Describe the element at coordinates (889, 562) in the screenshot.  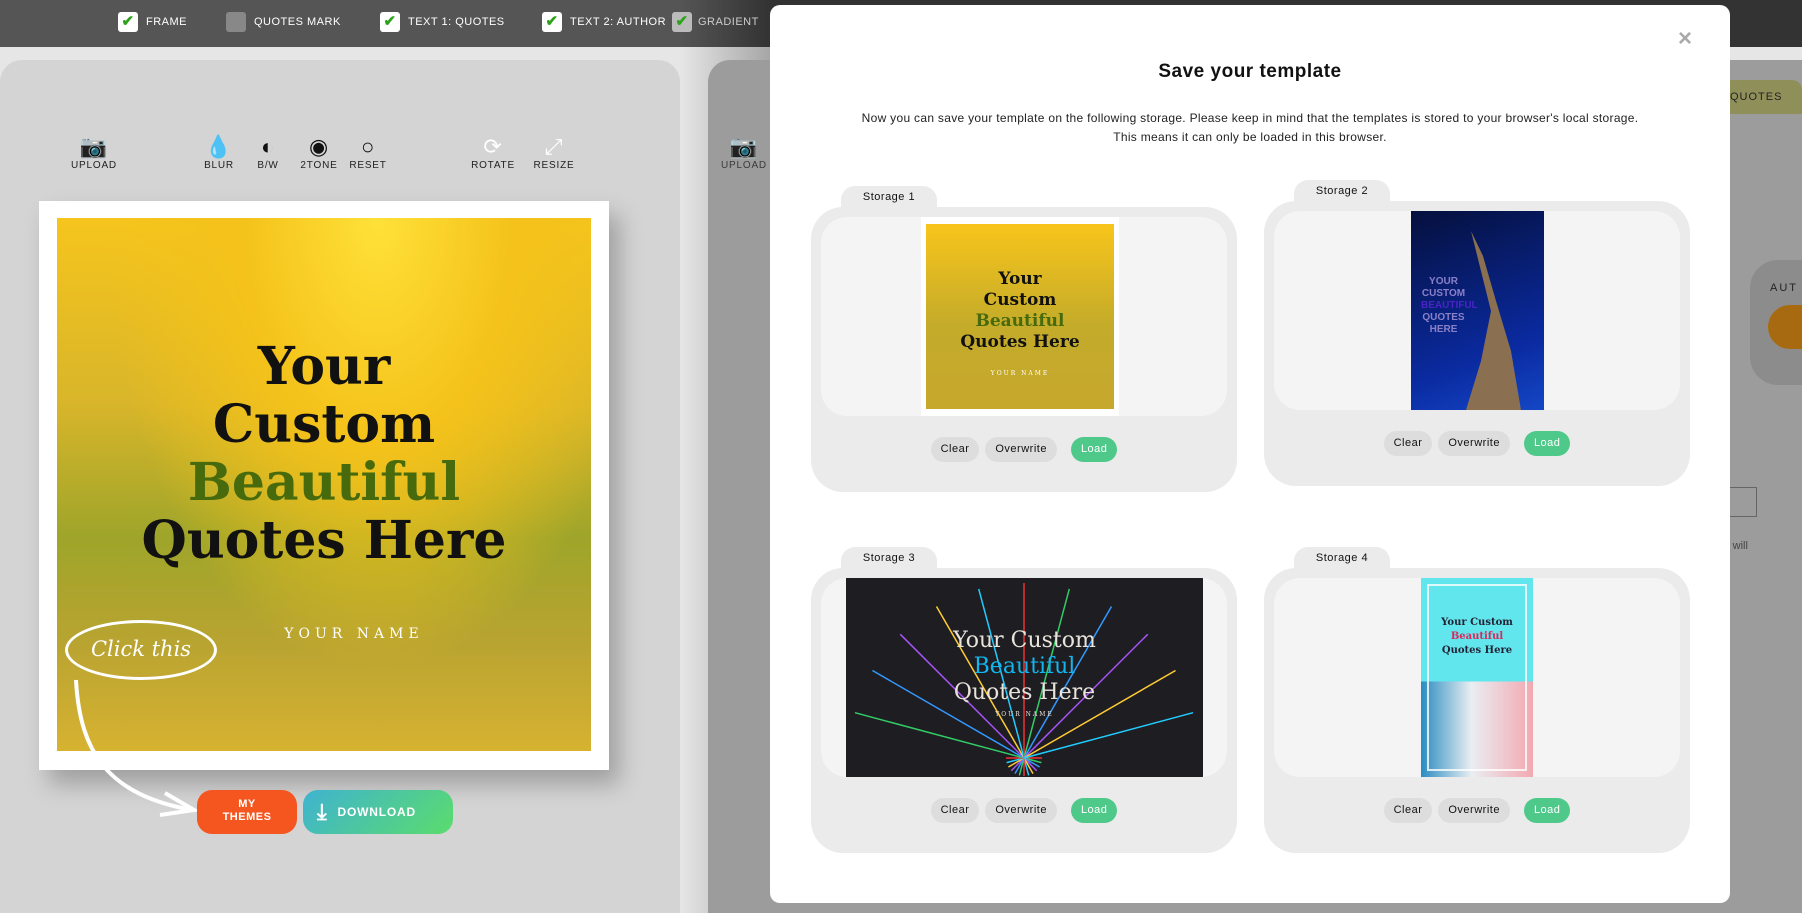
I see `storage-label: Storage 3` at that location.